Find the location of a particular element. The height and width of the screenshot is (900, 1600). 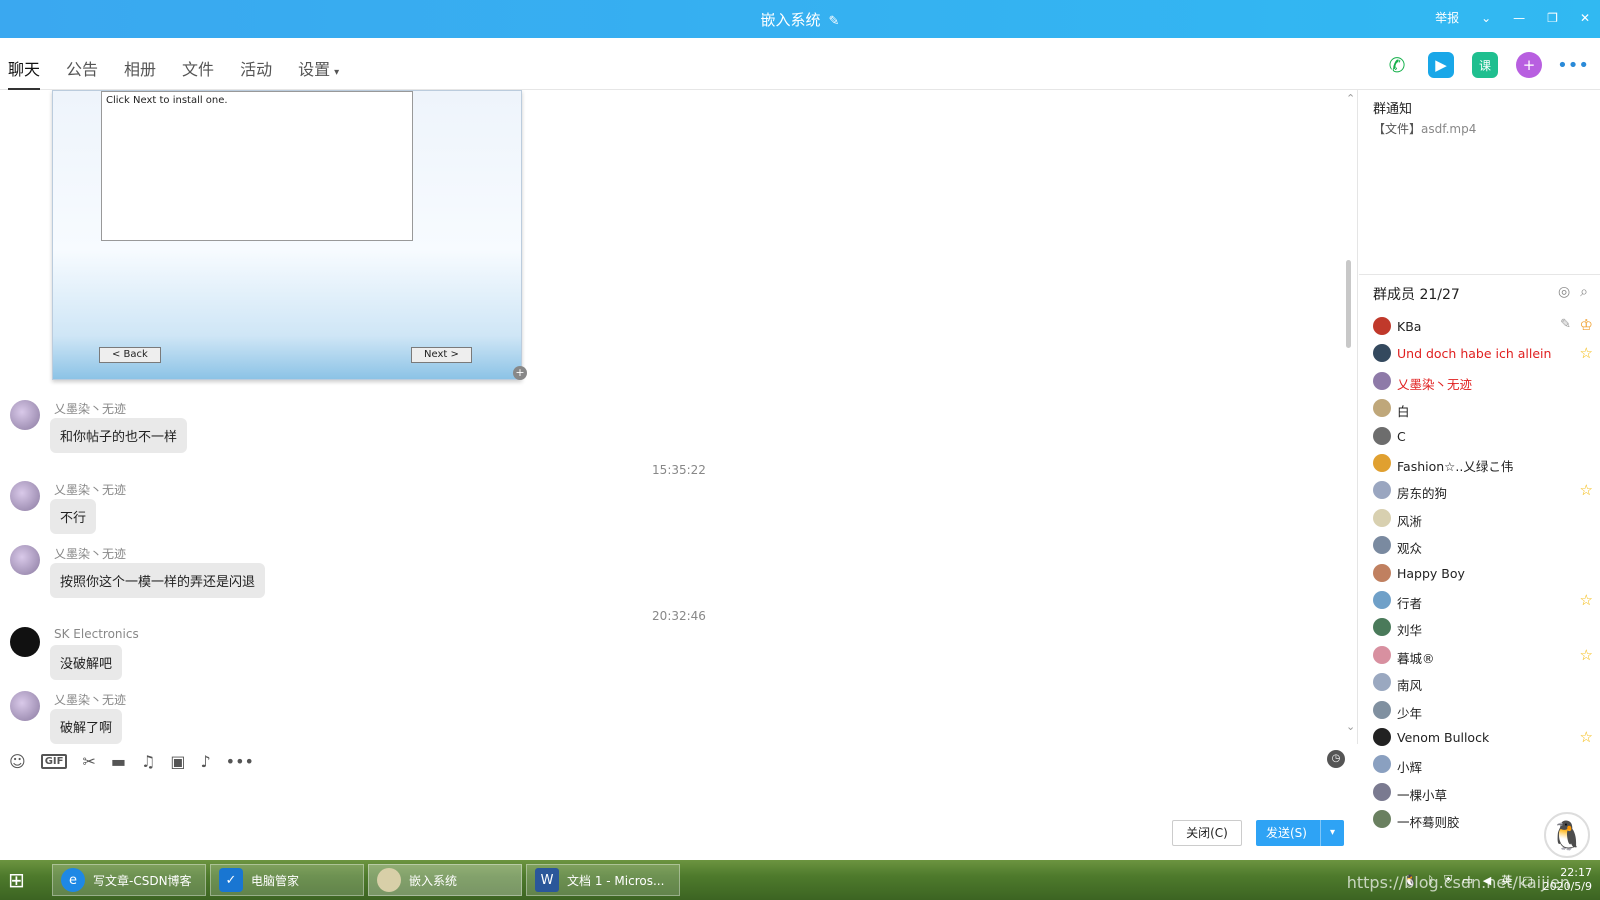

group-notice-body: 【文件】asdf.mp4 is located at coordinates (1424, 128).